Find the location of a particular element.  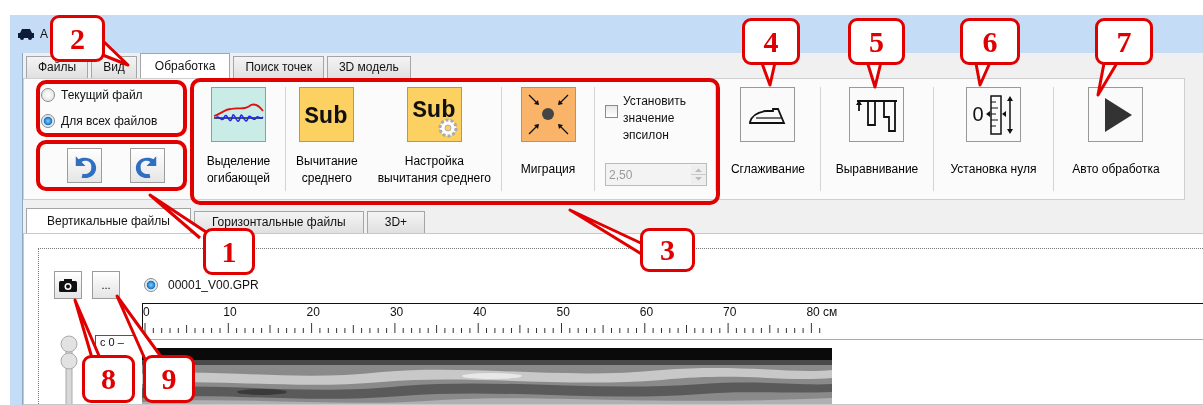

iron-icon is located at coordinates (768, 114).